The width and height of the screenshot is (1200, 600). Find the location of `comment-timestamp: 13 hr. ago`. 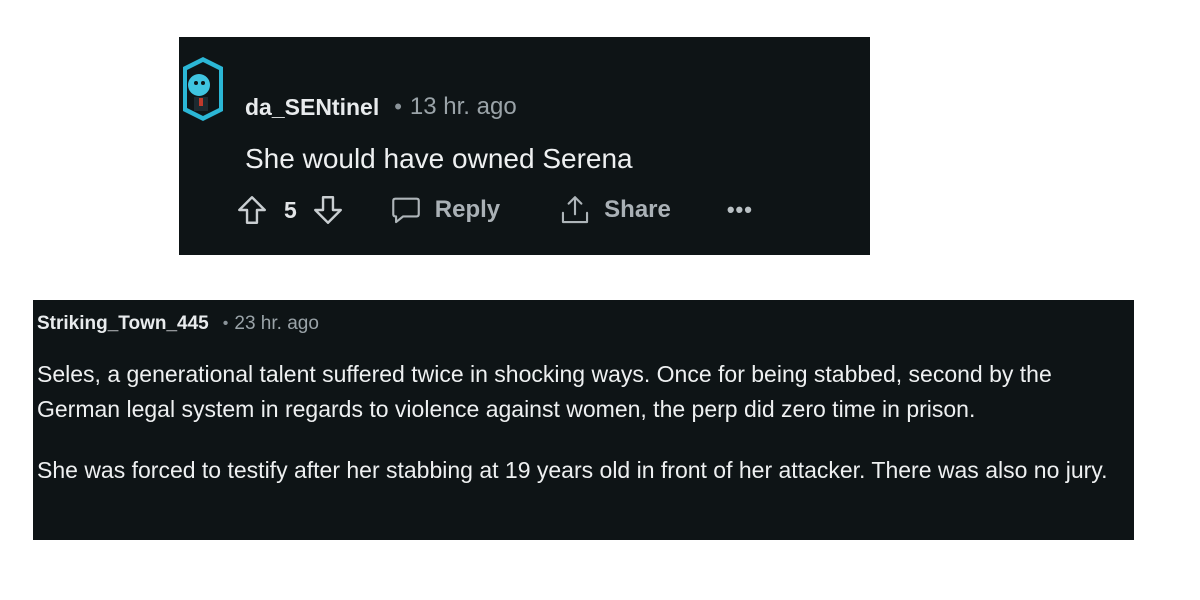

comment-timestamp: 13 hr. ago is located at coordinates (463, 107).